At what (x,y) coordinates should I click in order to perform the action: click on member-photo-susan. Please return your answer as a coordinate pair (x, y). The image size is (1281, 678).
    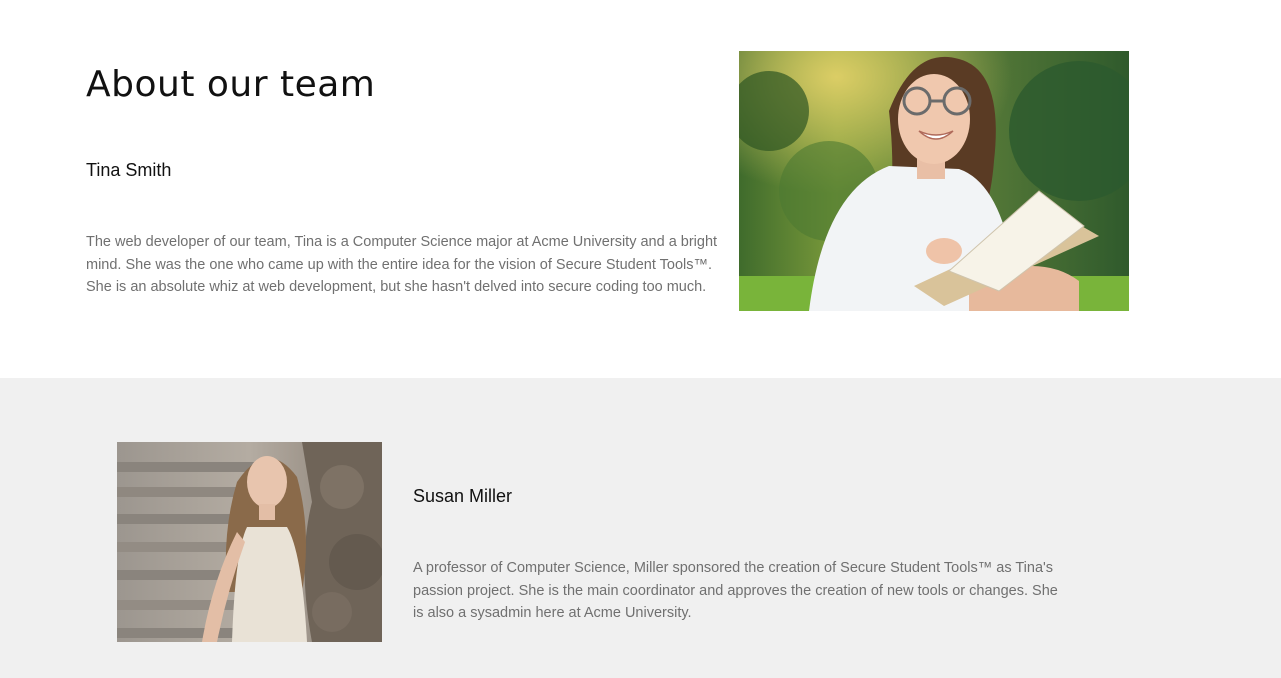
    Looking at the image, I should click on (249, 542).